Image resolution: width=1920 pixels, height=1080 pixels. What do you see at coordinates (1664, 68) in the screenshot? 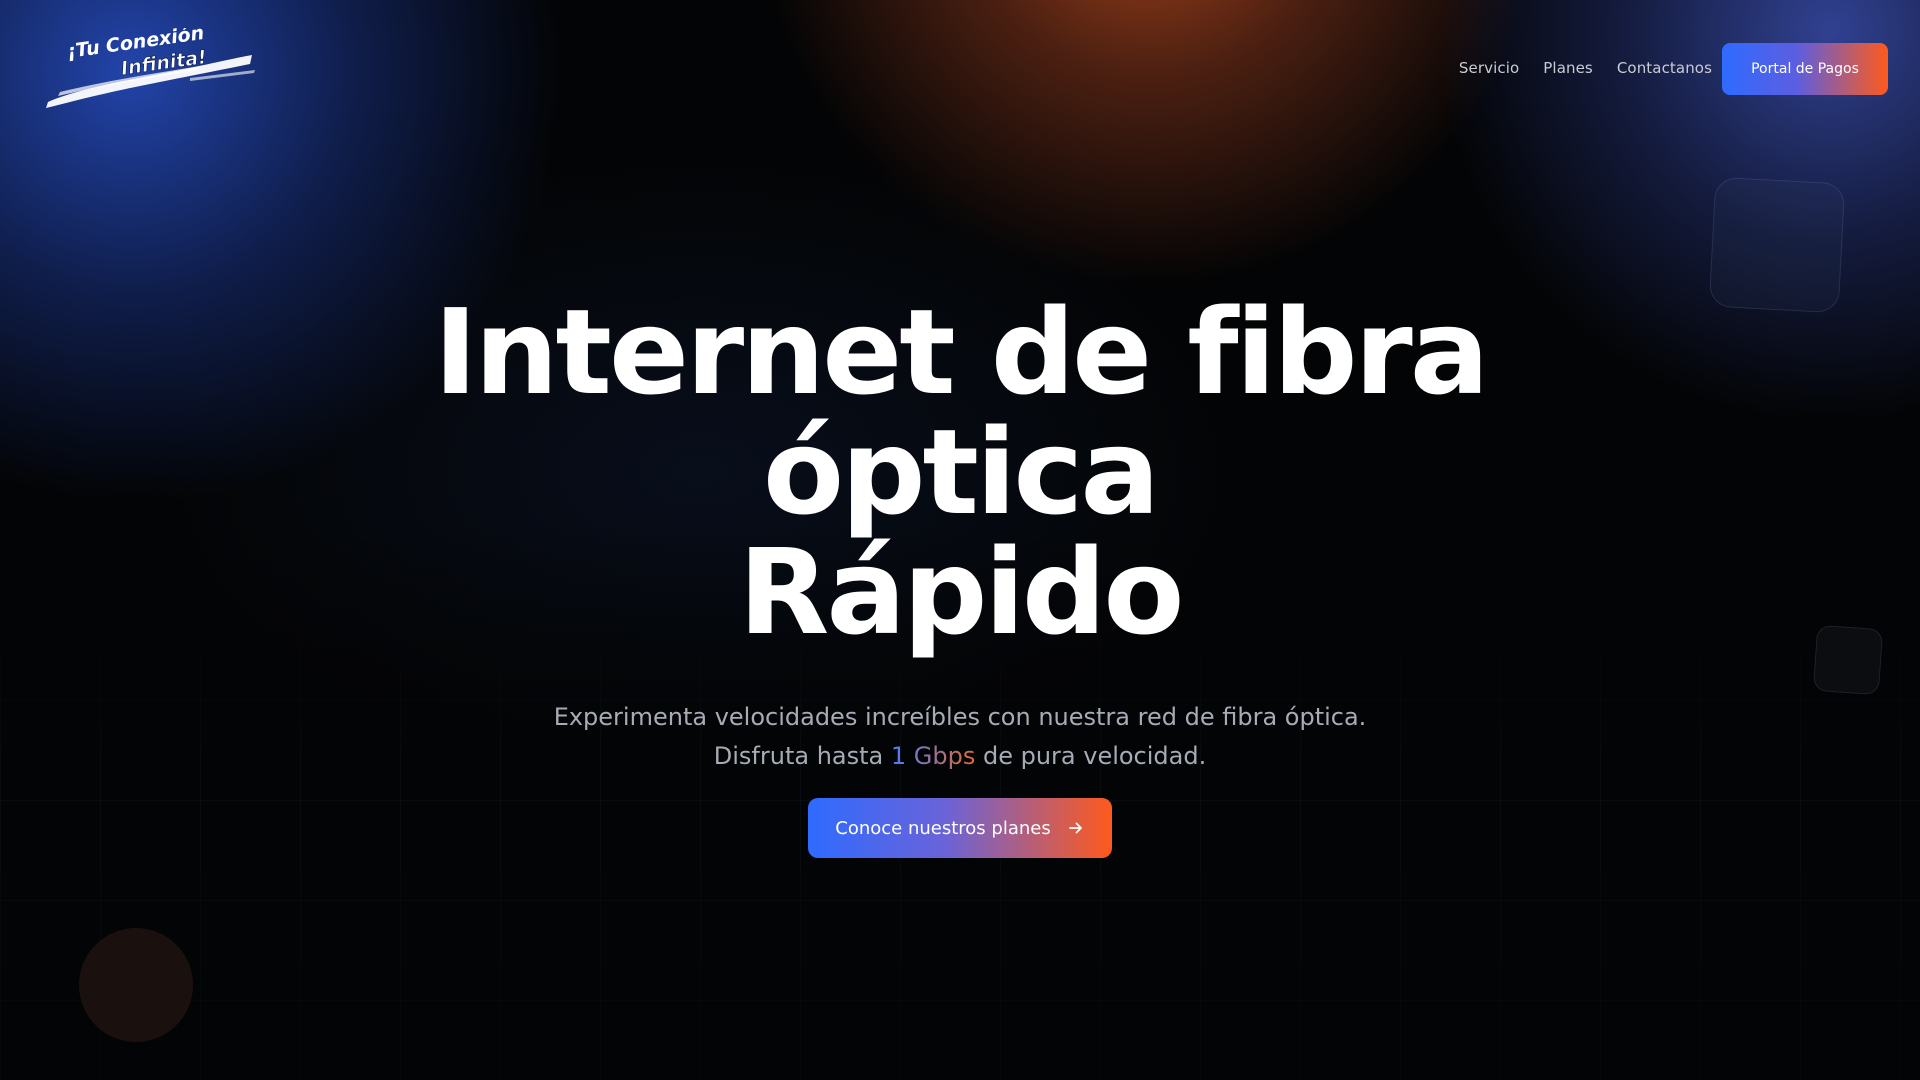
I see `nav-item-contactanos: Contactanos` at bounding box center [1664, 68].